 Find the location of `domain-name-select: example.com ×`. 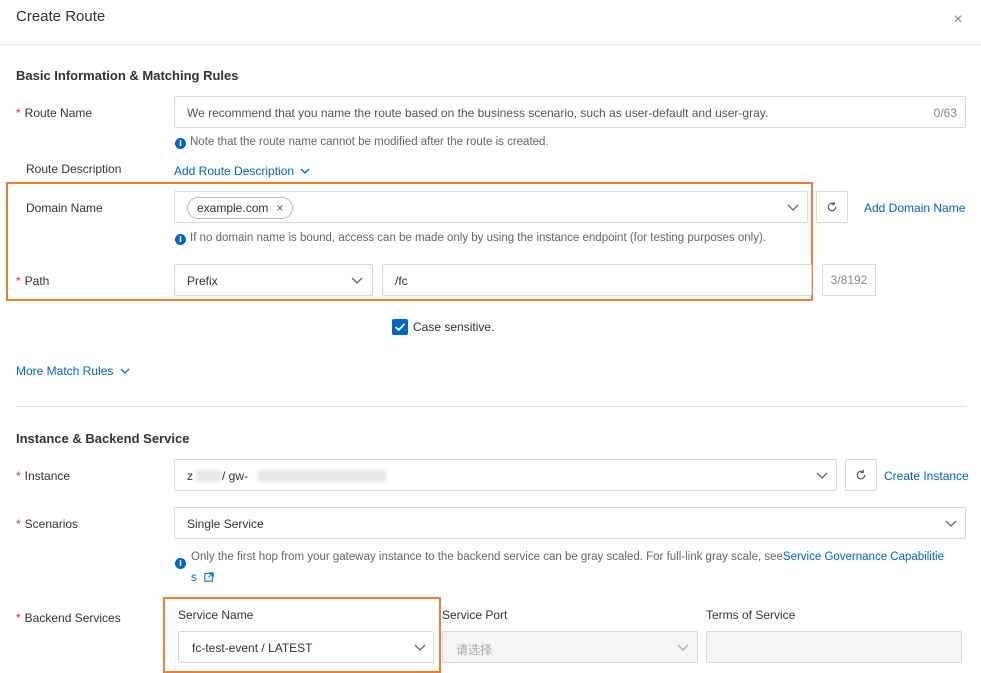

domain-name-select: example.com × is located at coordinates (491, 207).